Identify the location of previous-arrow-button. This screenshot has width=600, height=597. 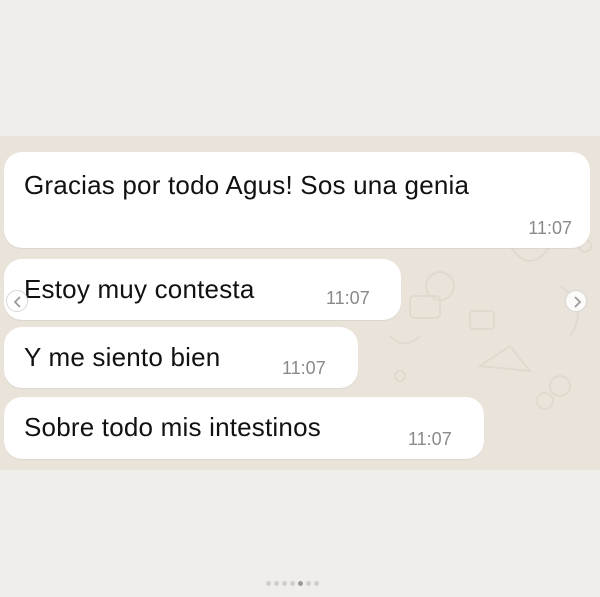
(17, 301).